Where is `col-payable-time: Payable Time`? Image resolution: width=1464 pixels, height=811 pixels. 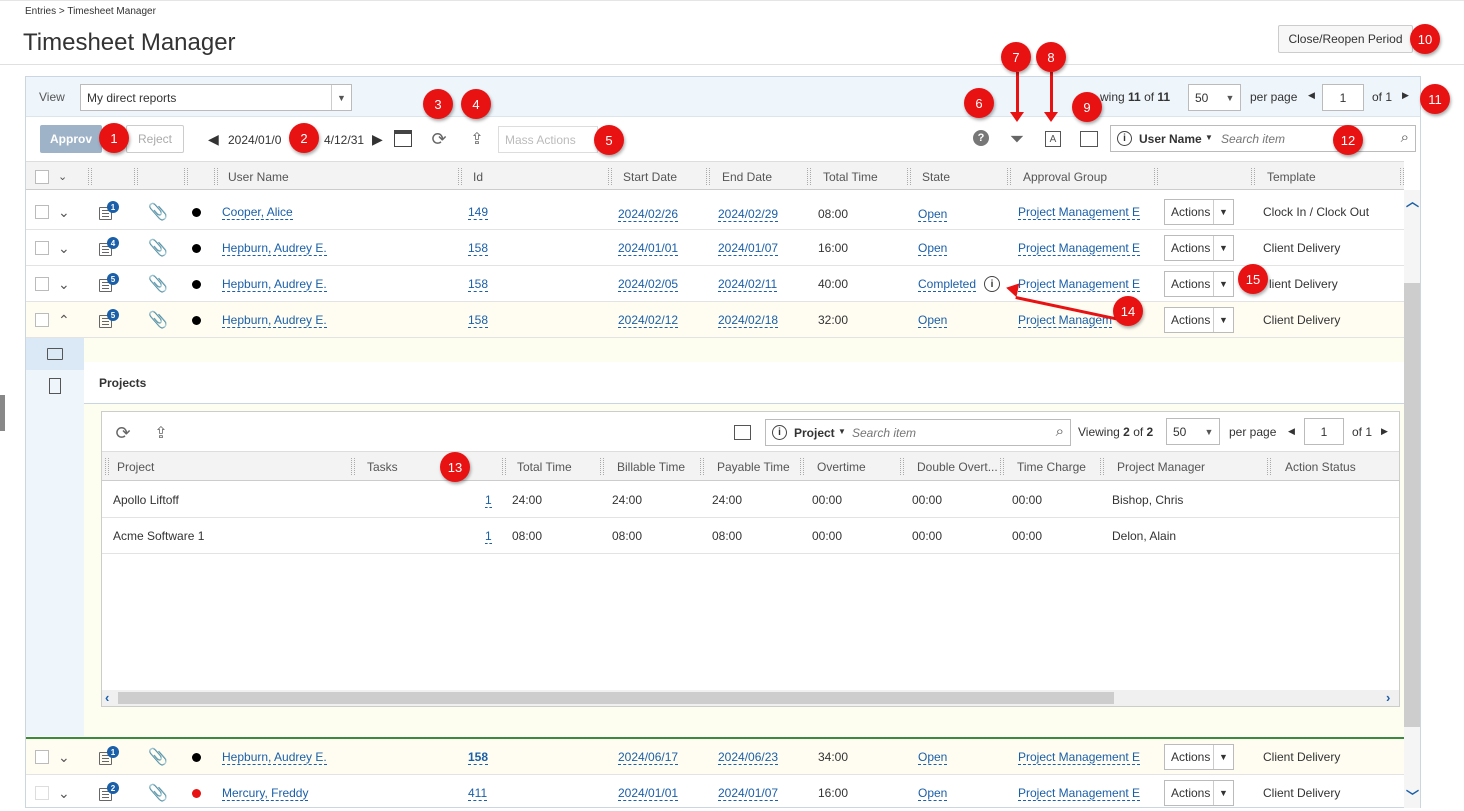 col-payable-time: Payable Time is located at coordinates (753, 467).